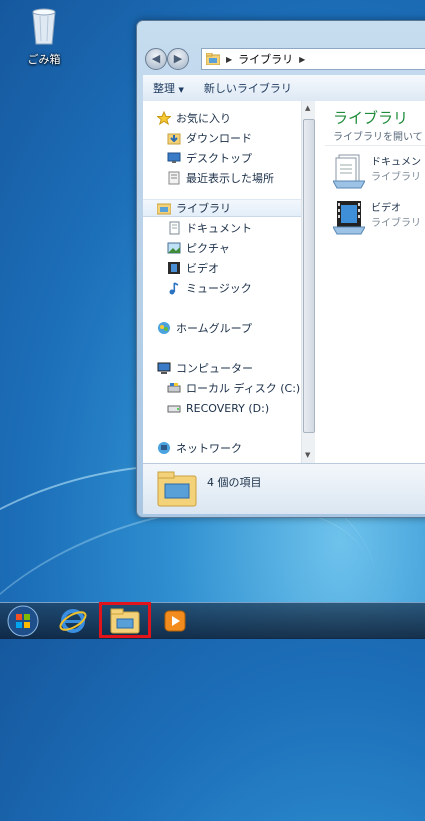 The image size is (425, 821). I want to click on command-bar: 整理 ▼ 新しいライブラリ, so click(284, 88).